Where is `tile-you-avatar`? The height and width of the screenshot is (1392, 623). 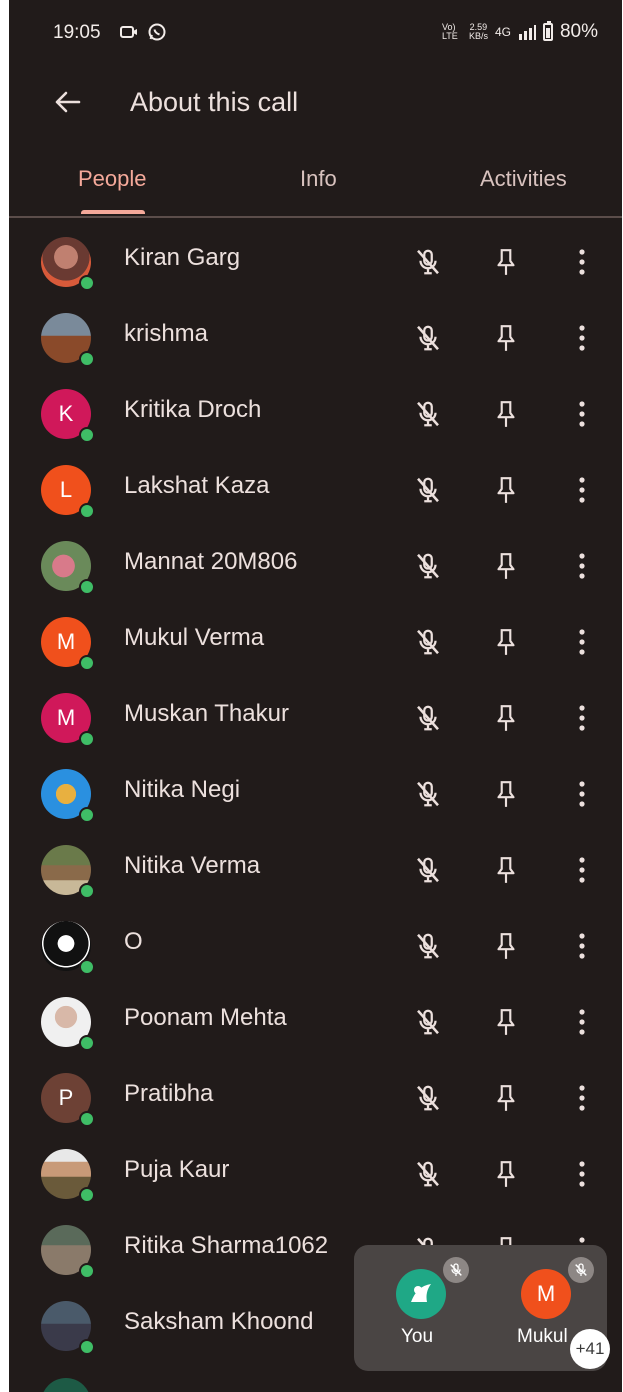
tile-you-avatar is located at coordinates (421, 1294).